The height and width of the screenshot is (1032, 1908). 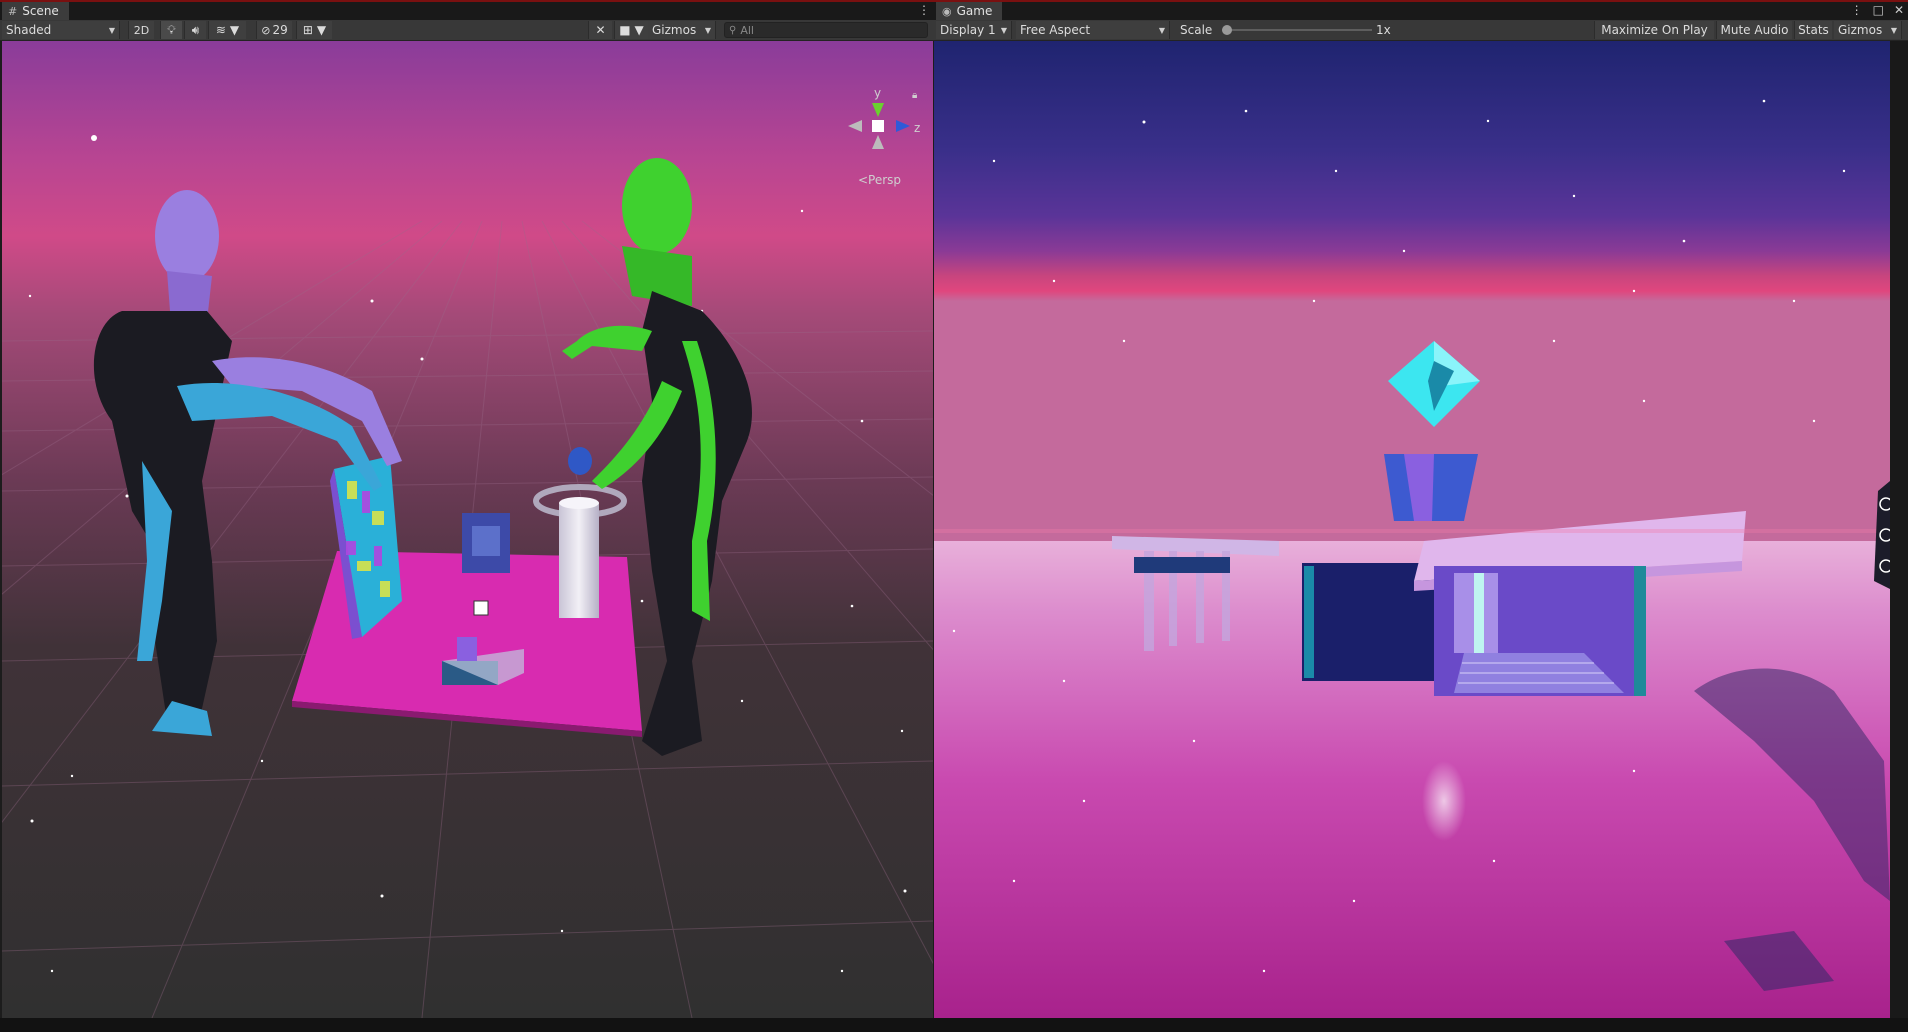 I want to click on persp-label: <Persp, so click(x=879, y=180).